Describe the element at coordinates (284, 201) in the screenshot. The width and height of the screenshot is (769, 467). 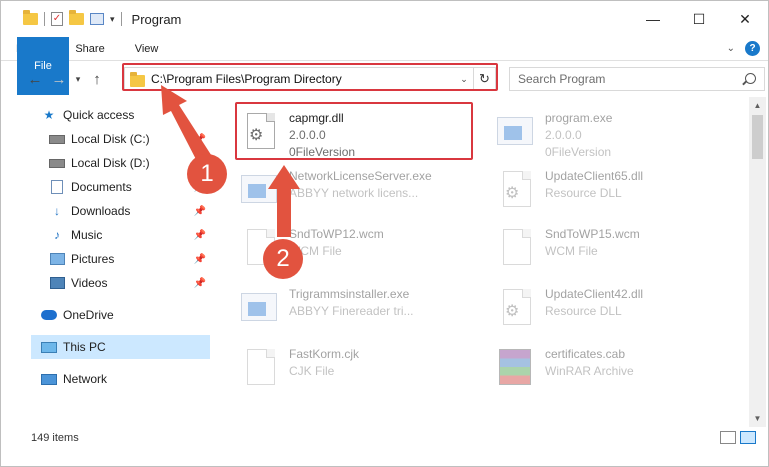
I see `arrow-to-file` at that location.